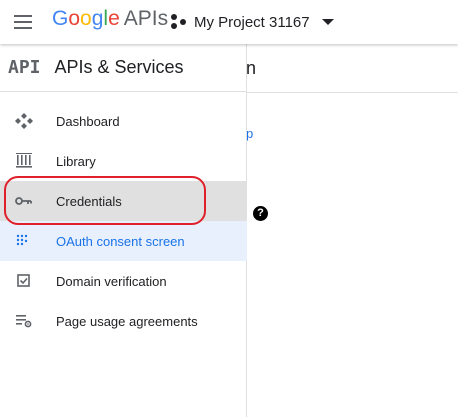 The image size is (458, 417). I want to click on settings-list-icon, so click(24, 321).